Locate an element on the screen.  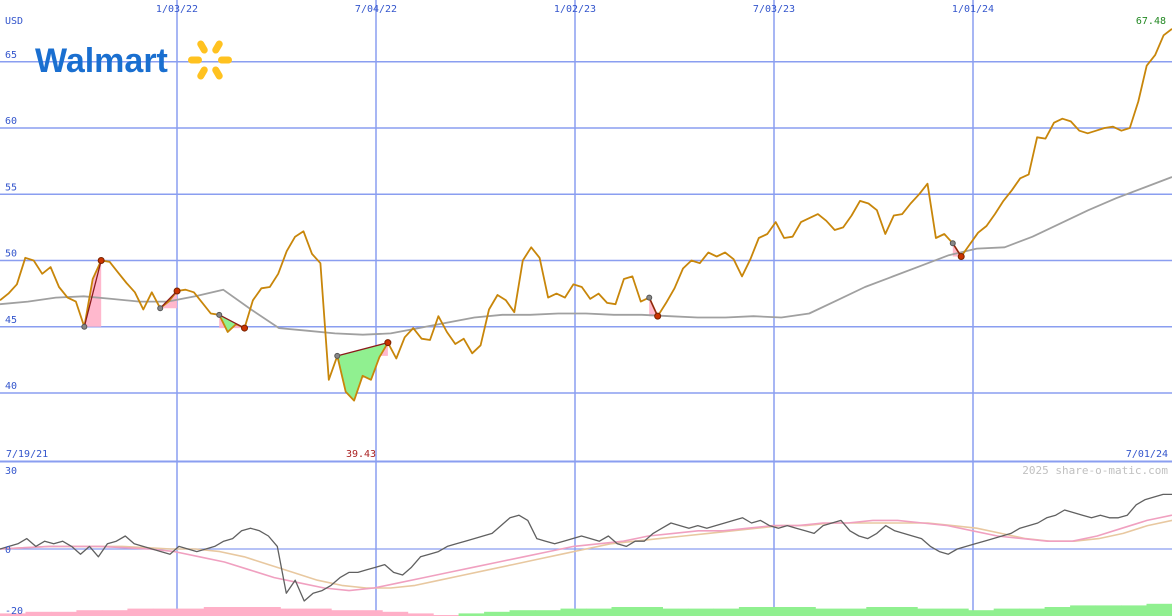
indicator-pink-line is located at coordinates (586, 553).